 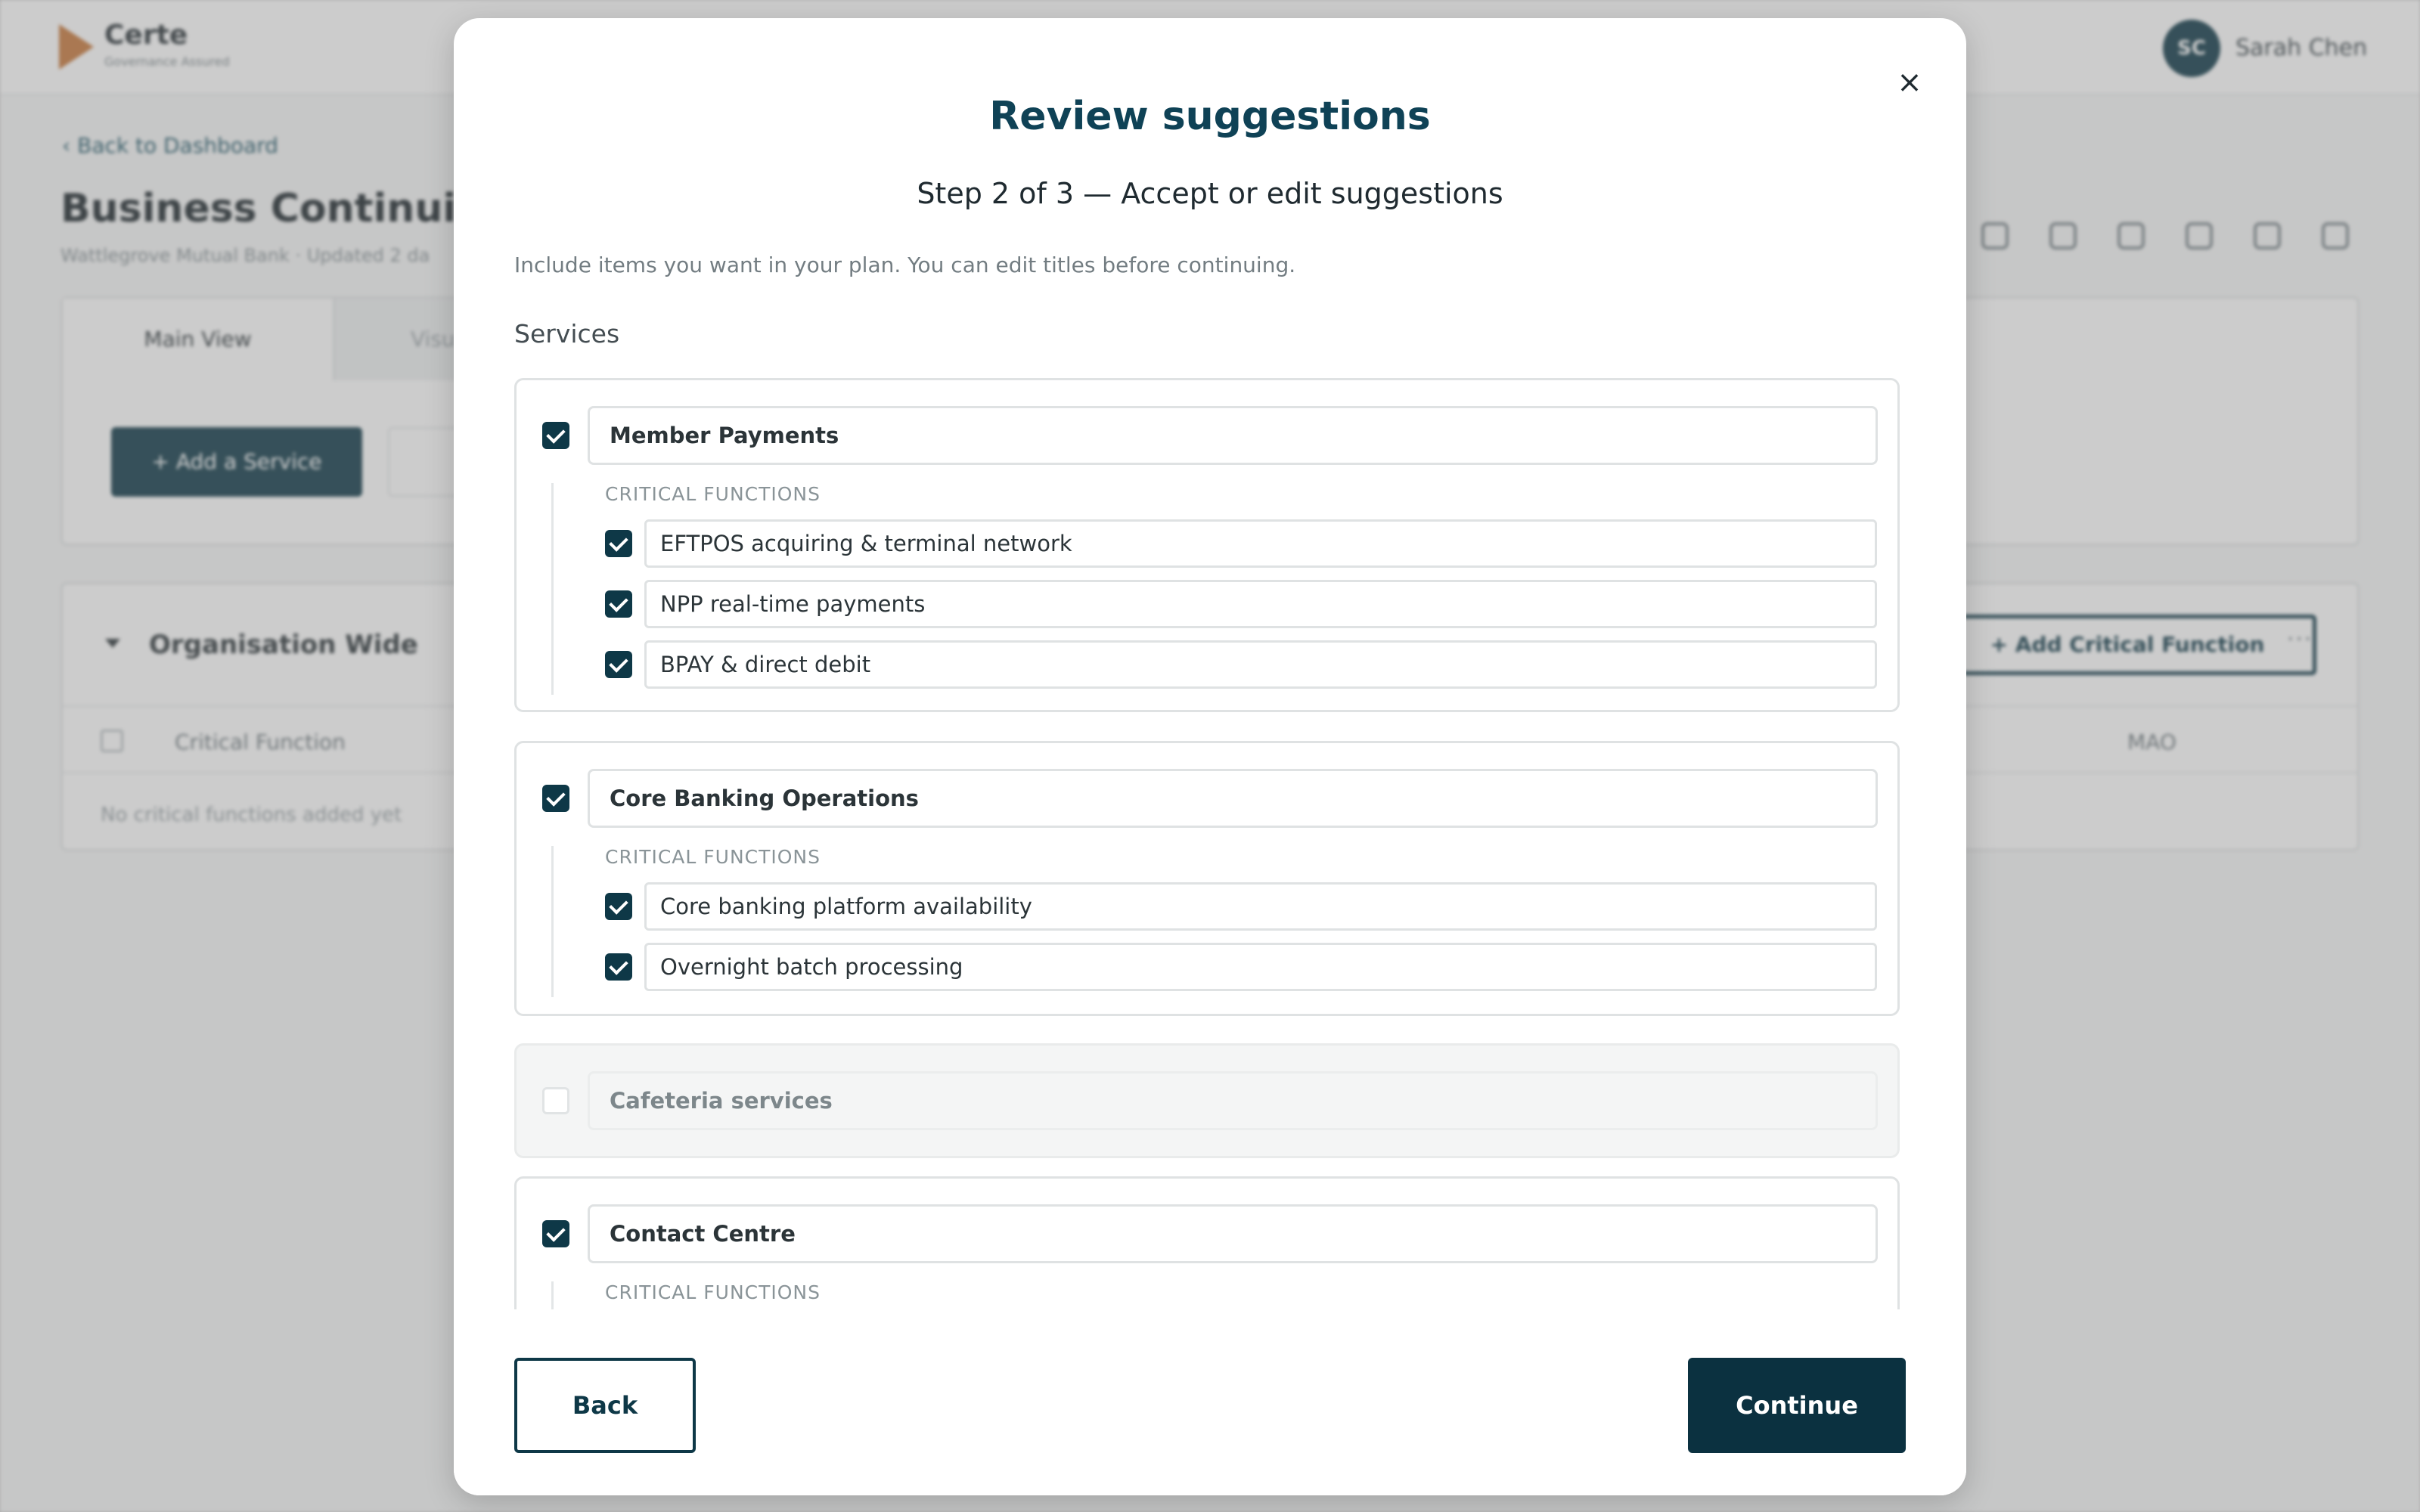 What do you see at coordinates (1260, 664) in the screenshot?
I see `critical-function-input: BPAY & direct debit` at bounding box center [1260, 664].